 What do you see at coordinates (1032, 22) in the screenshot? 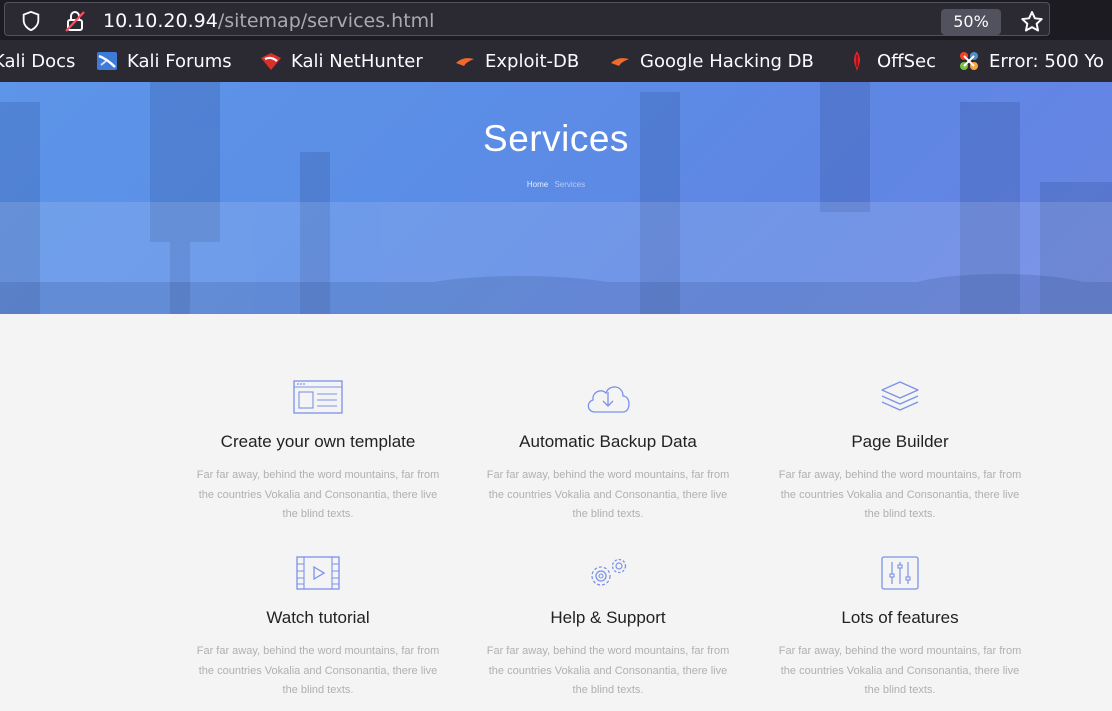
I see `star-icon` at bounding box center [1032, 22].